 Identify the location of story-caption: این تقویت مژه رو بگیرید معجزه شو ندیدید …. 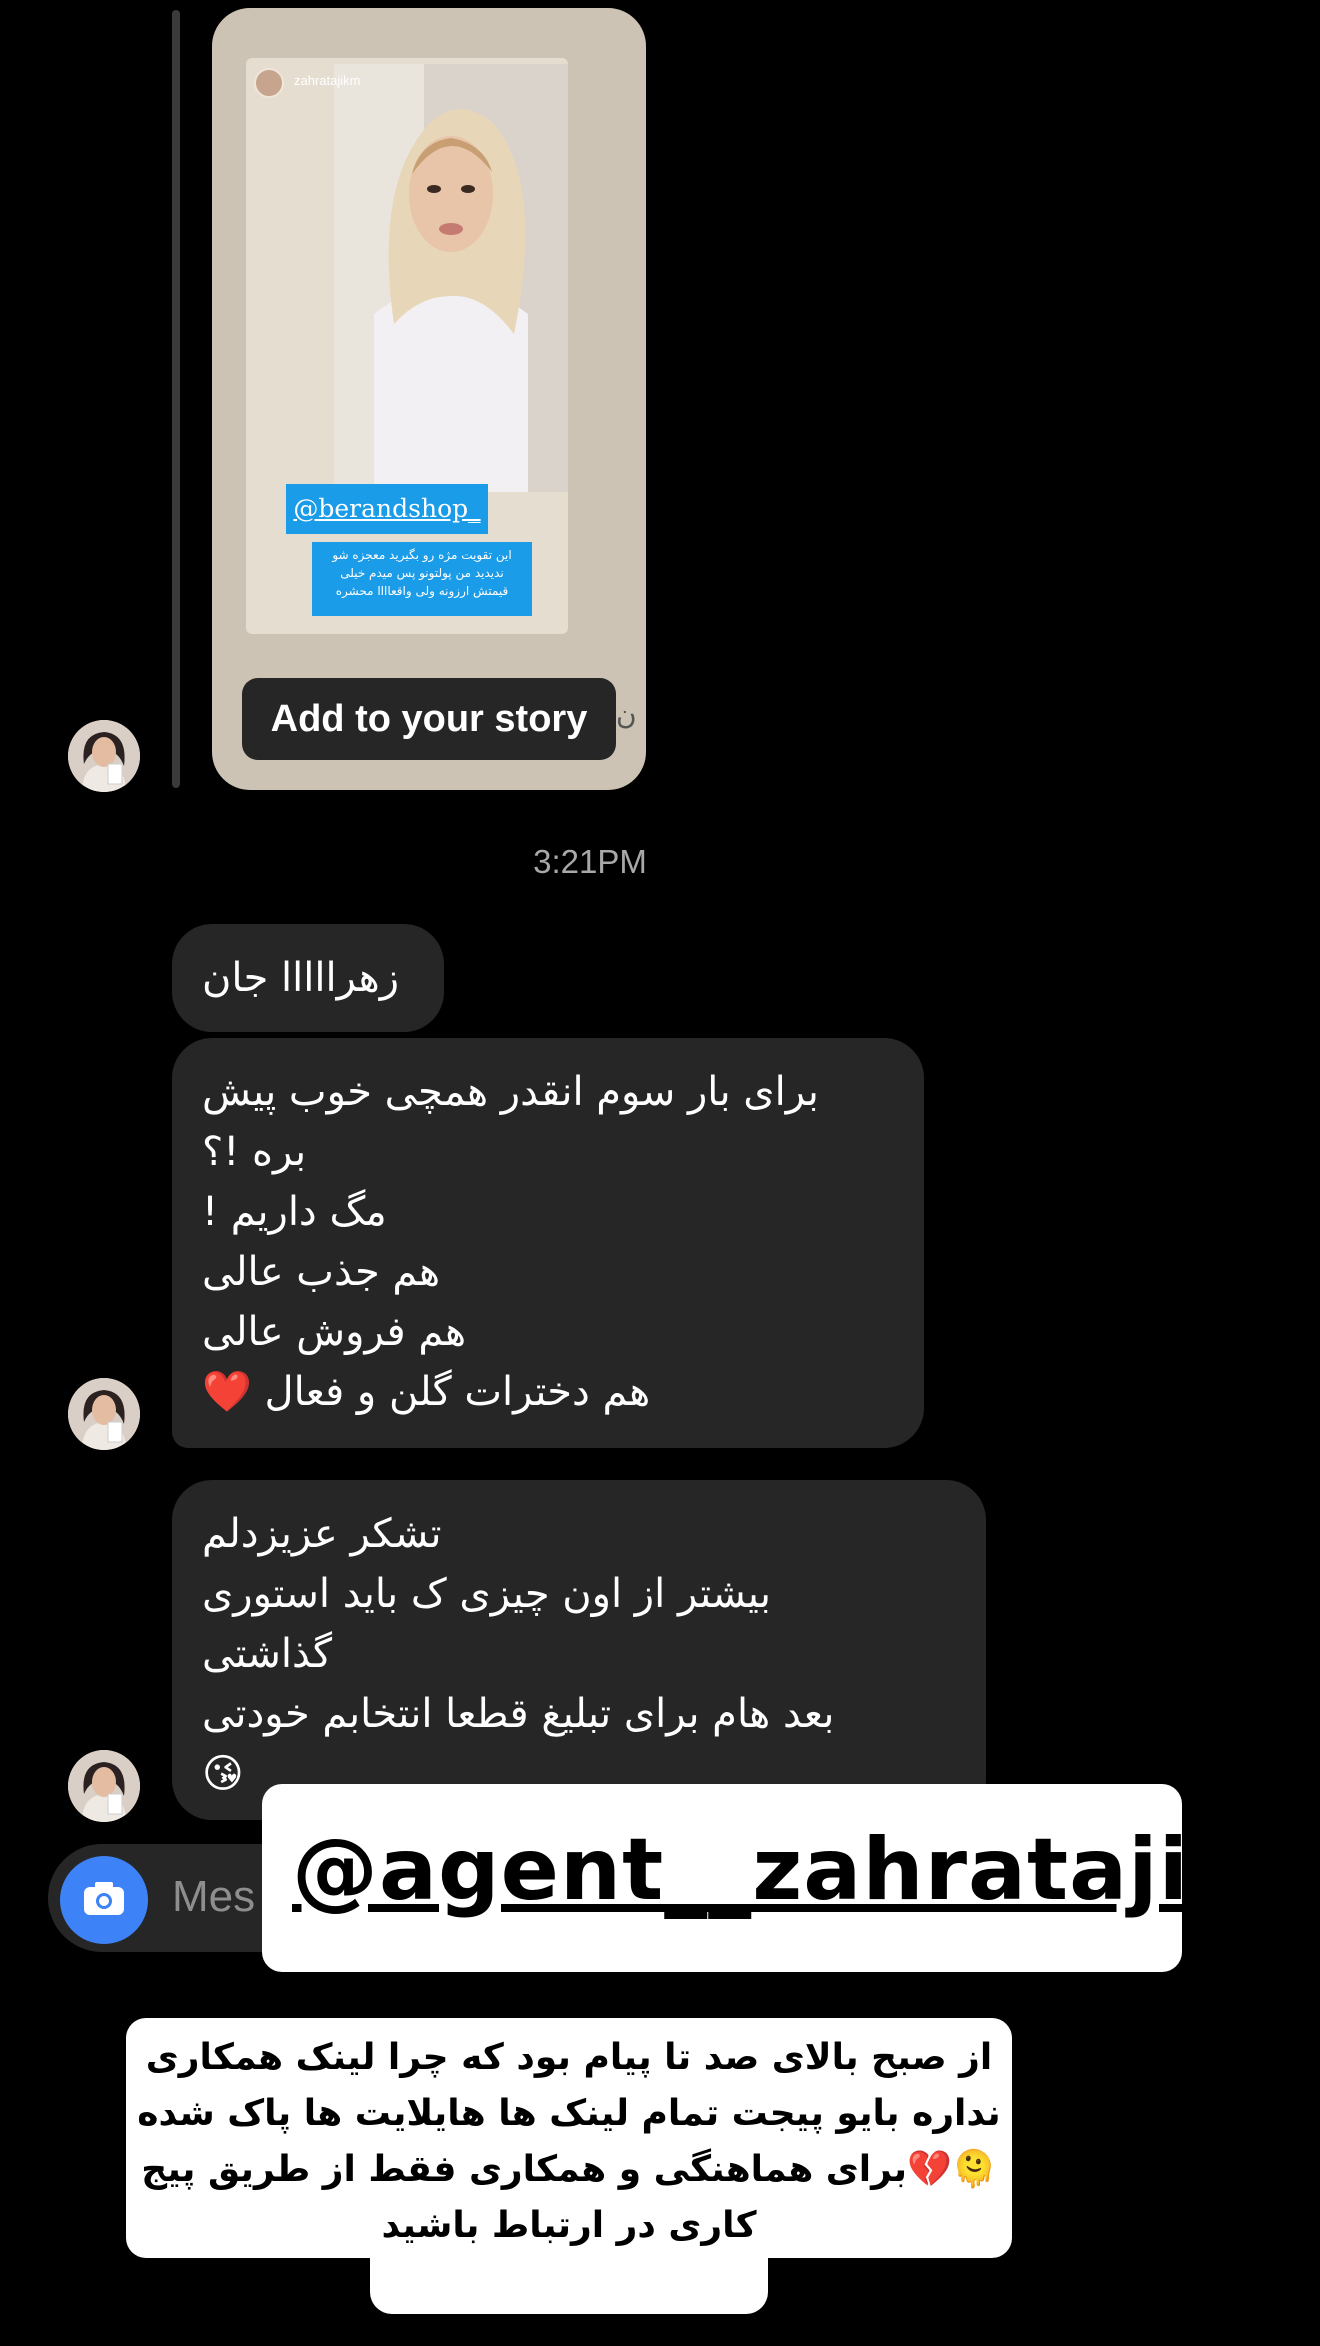
(422, 579).